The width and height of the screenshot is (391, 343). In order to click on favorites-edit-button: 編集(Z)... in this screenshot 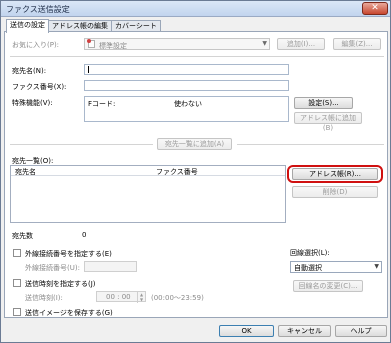, I will do `click(357, 44)`.